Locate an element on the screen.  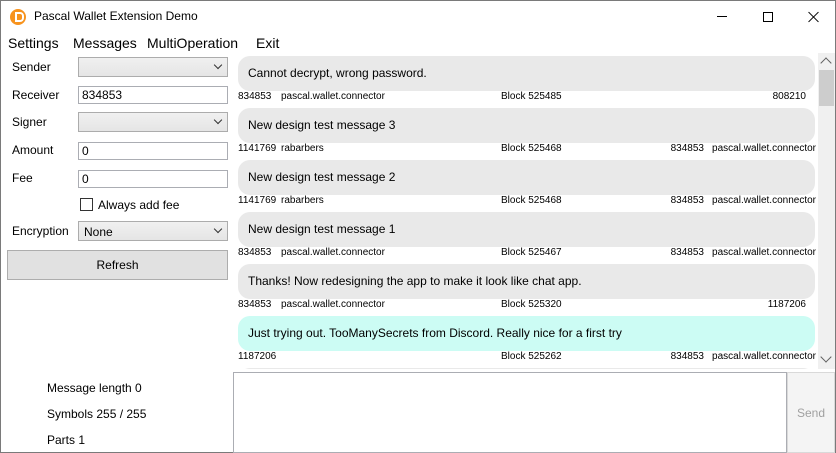
minimize-button is located at coordinates (722, 16).